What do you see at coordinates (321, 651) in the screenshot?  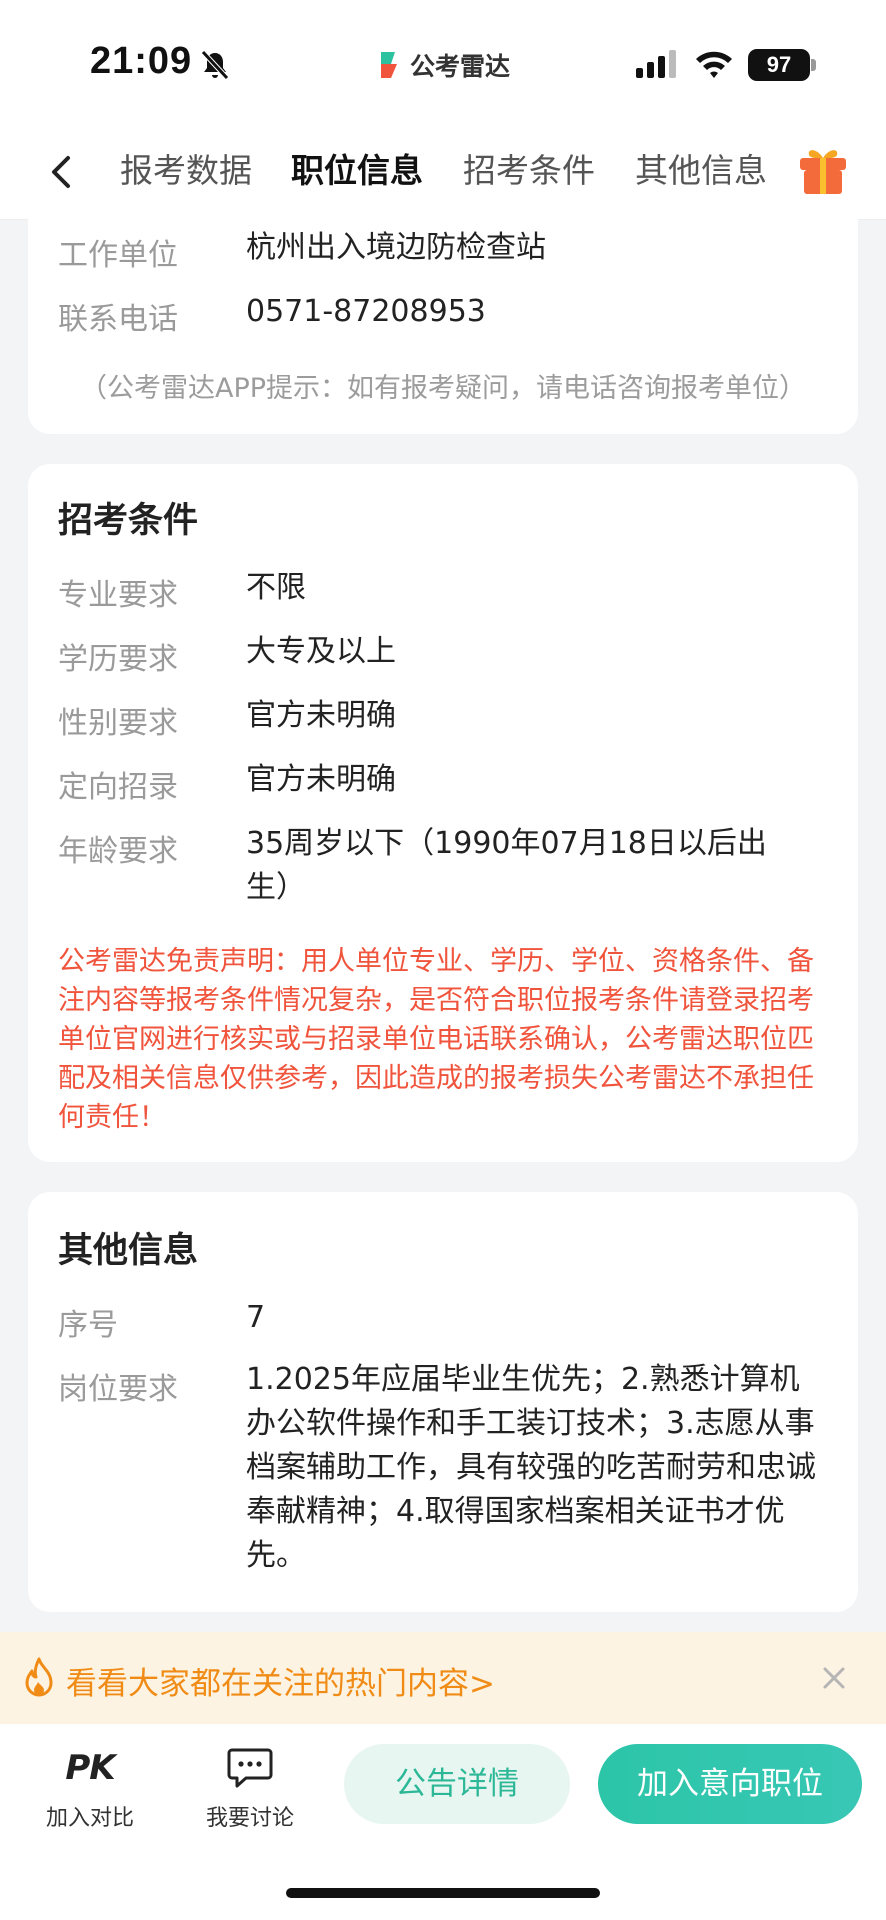 I see `row-value-education: 大专及以上` at bounding box center [321, 651].